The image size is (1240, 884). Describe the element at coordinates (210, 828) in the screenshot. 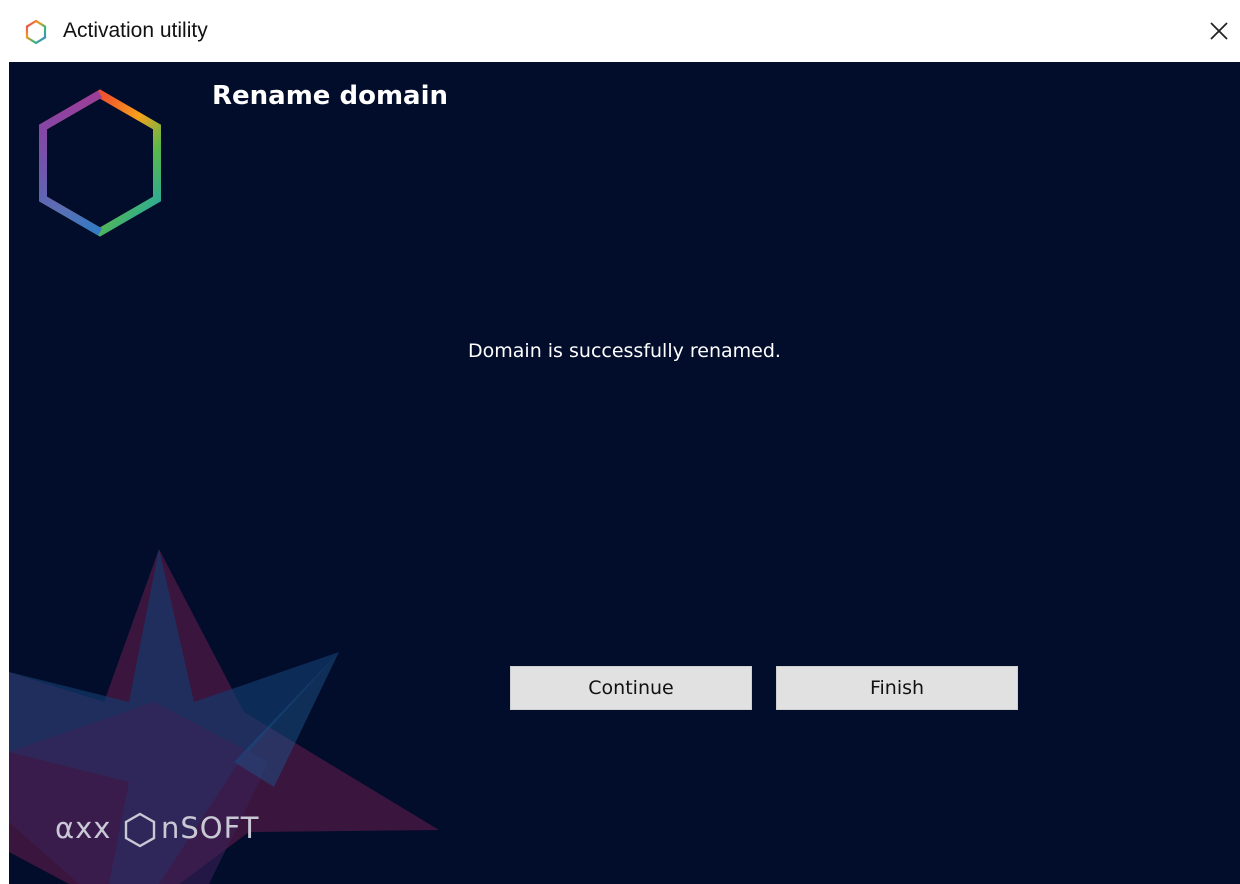

I see `svg-text: nSOFT` at that location.